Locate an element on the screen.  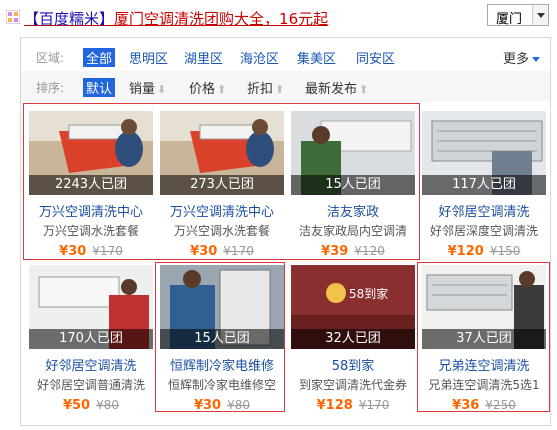
price: ¥39 is located at coordinates (335, 251).